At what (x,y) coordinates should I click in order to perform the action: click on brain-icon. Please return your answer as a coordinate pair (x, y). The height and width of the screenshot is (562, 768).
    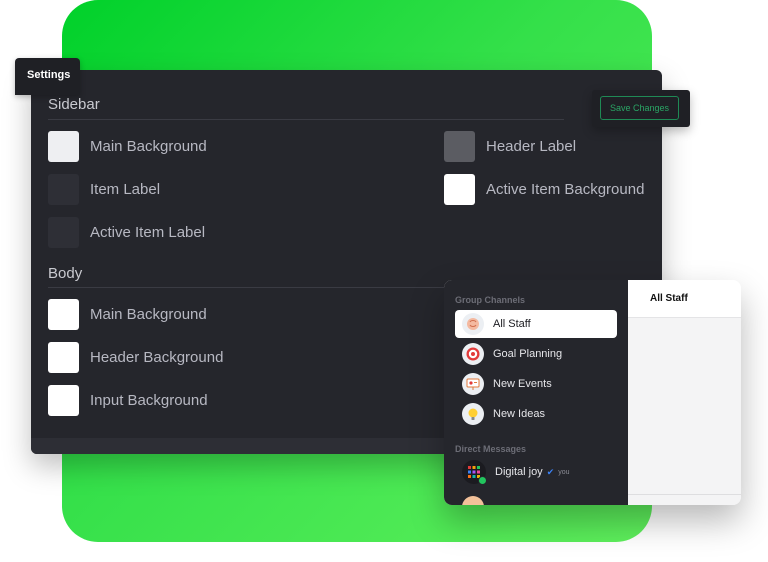
    Looking at the image, I should click on (473, 324).